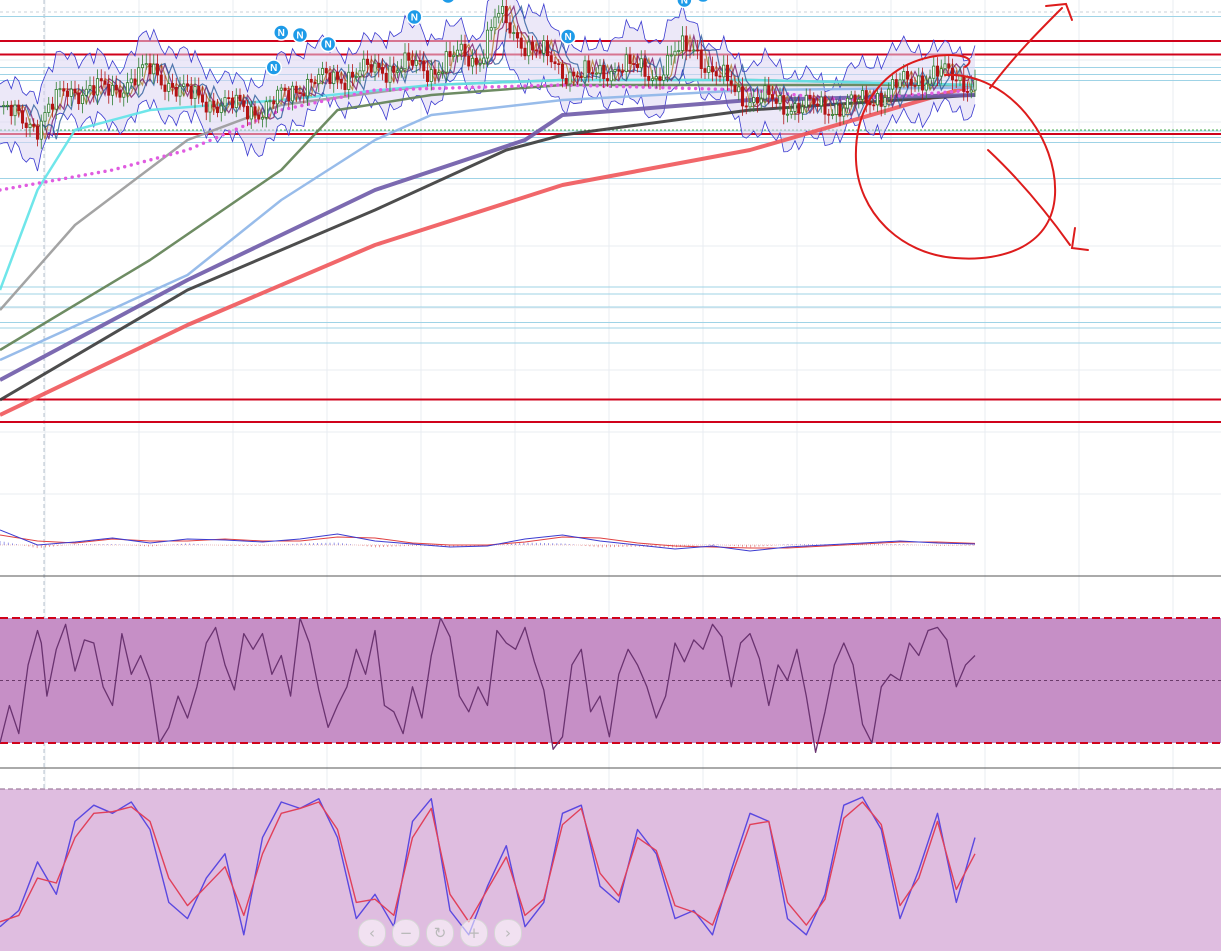  What do you see at coordinates (1026, 48) in the screenshot?
I see `annotation-arrow-up` at bounding box center [1026, 48].